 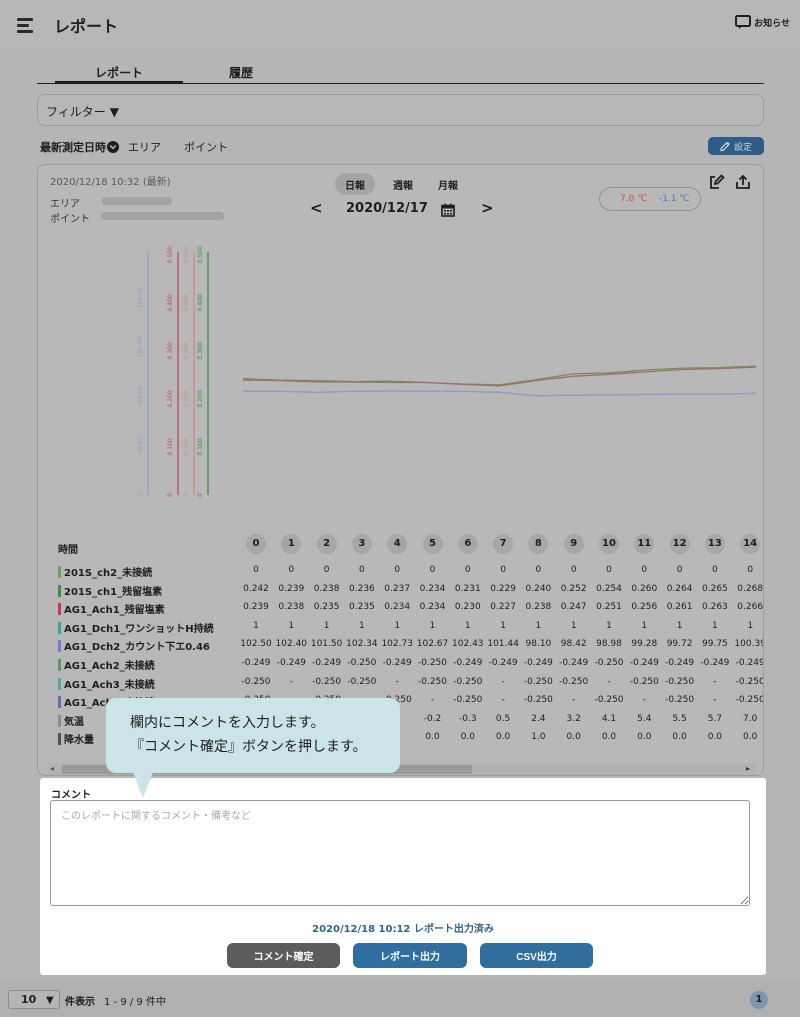 I want to click on table-cell: 102.50, so click(x=256, y=644).